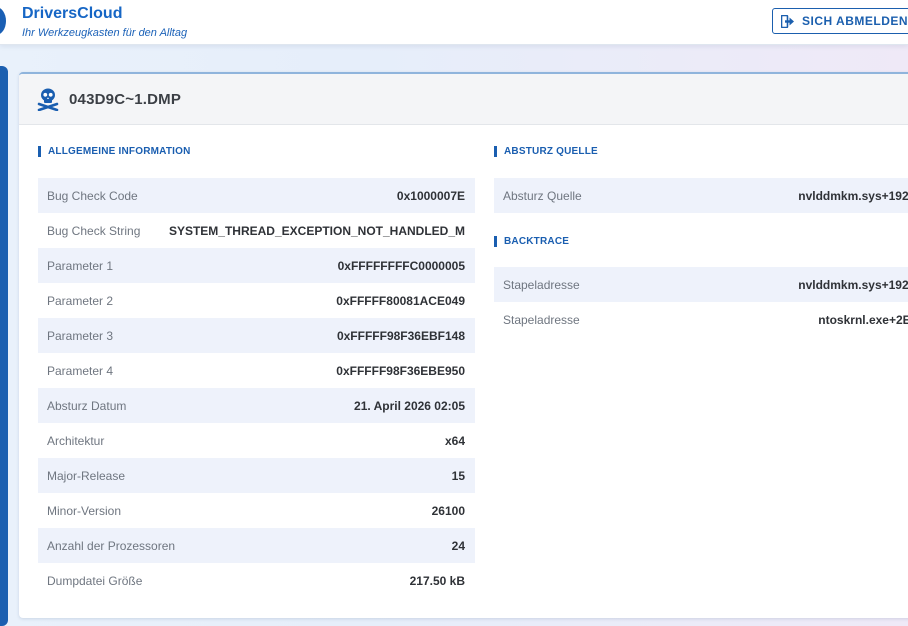  I want to click on section-title-backtrace: BACKTRACE, so click(531, 241).